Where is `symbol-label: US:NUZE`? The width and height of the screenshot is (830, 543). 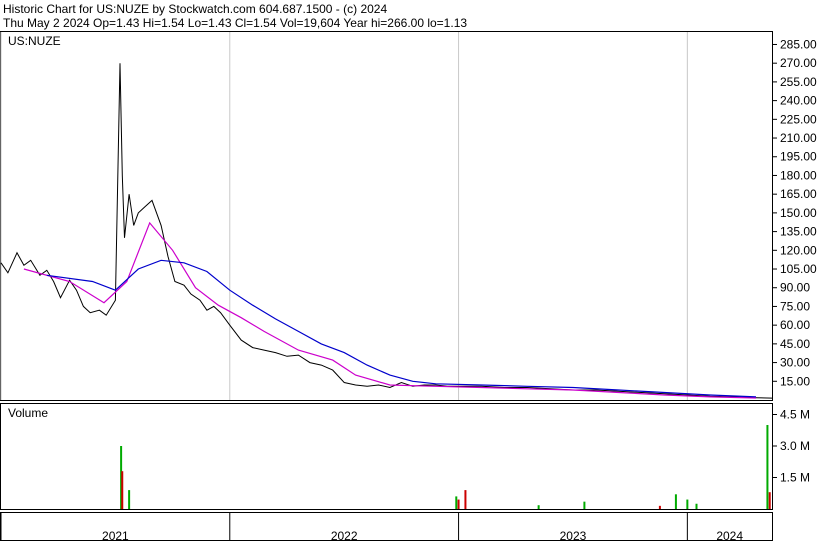 symbol-label: US:NUZE is located at coordinates (34, 41).